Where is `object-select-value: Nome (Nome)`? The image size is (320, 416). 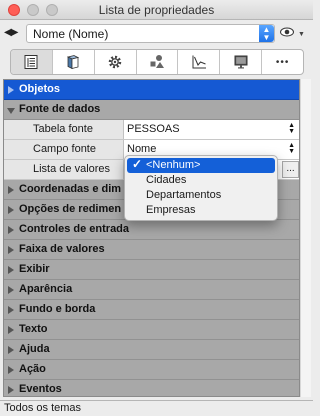
object-select-value: Nome (Nome) is located at coordinates (71, 34).